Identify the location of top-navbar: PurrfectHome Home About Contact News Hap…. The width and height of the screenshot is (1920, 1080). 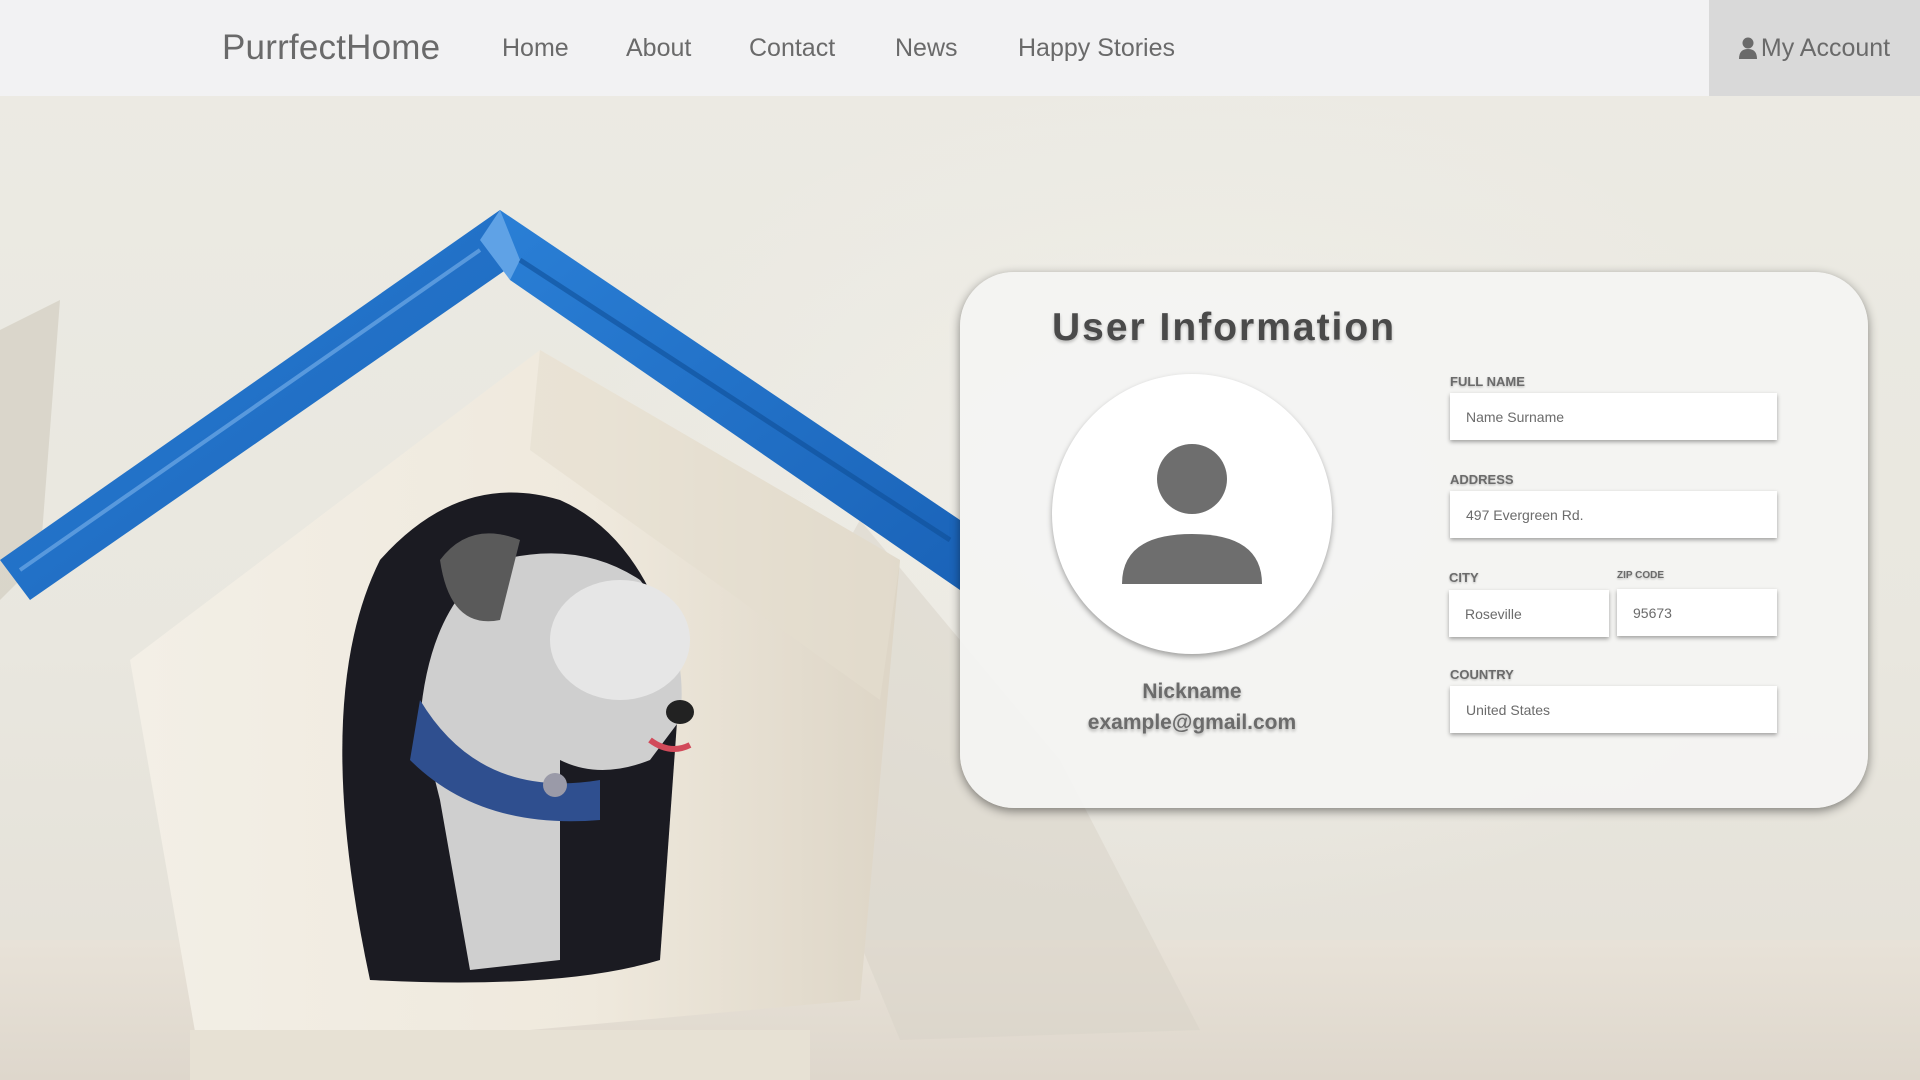
(960, 48).